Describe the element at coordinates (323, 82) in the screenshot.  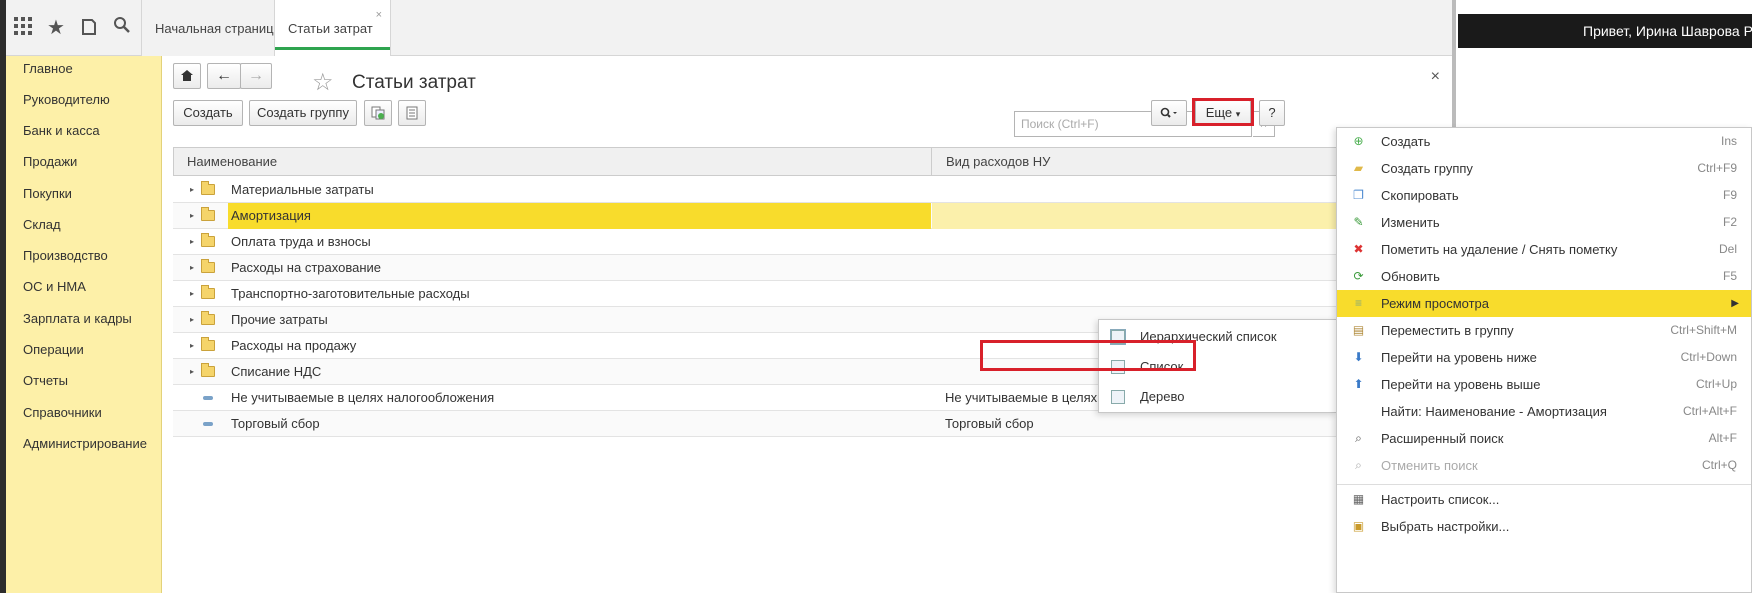
I see `favorite-star-icon: ☆` at that location.